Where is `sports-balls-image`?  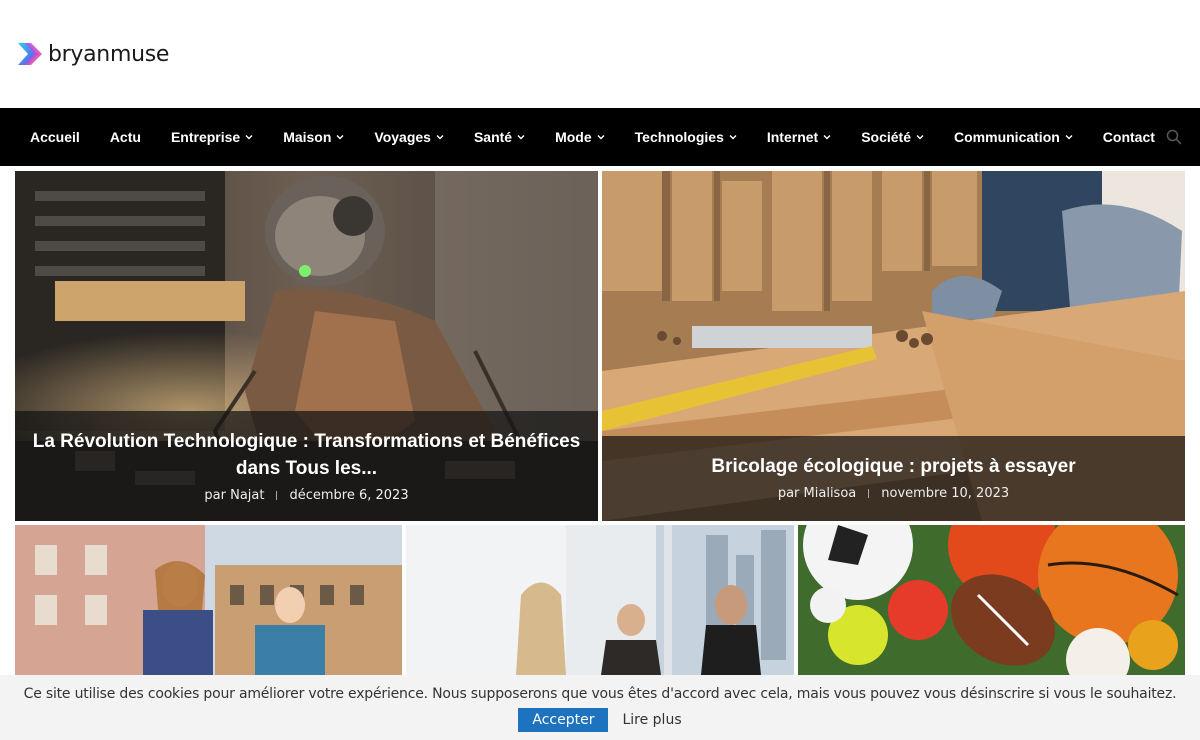
sports-balls-image is located at coordinates (991, 600).